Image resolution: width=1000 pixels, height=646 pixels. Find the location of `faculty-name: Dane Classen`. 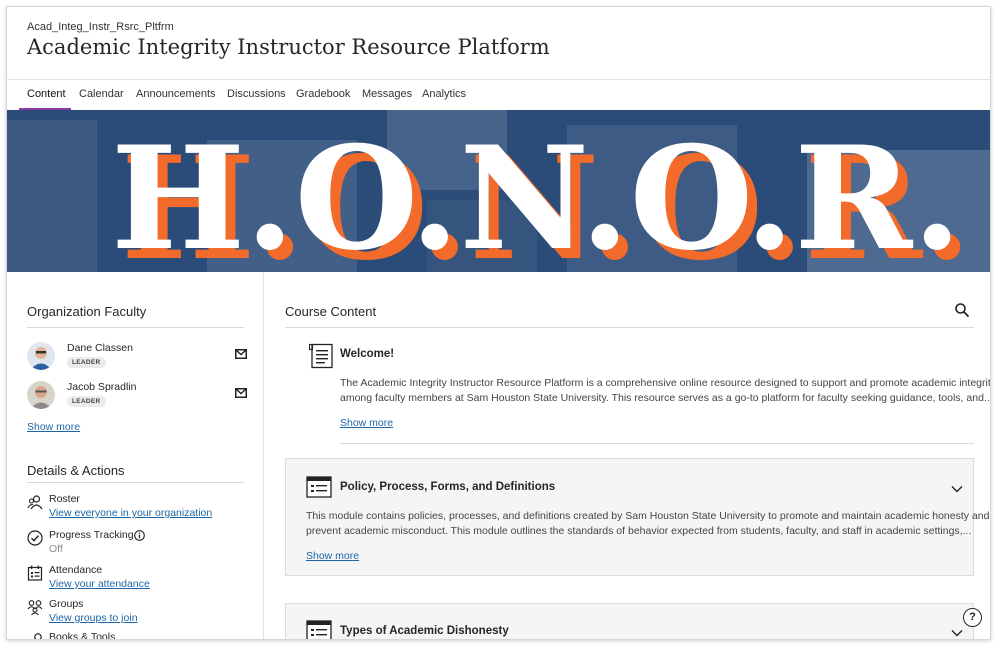

faculty-name: Dane Classen is located at coordinates (100, 348).